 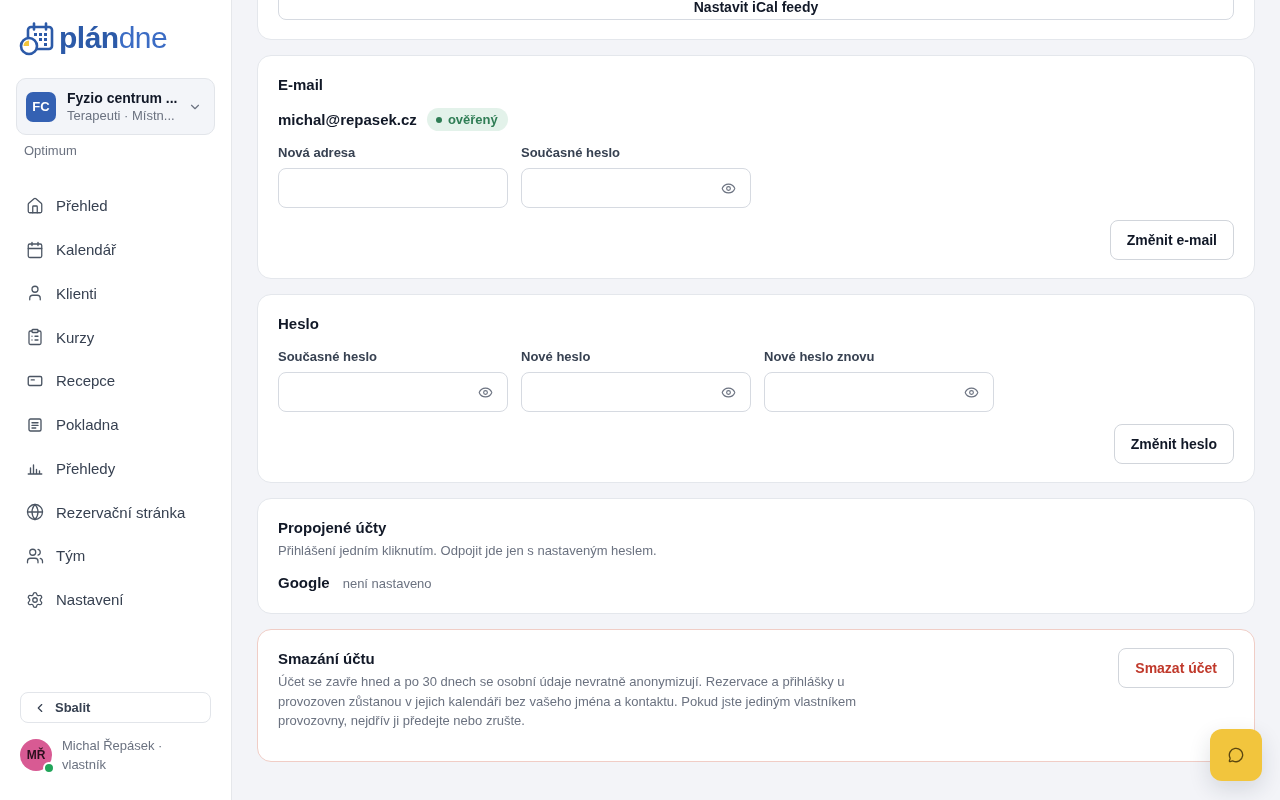 What do you see at coordinates (115, 337) in the screenshot?
I see `nav-item: Kurzy` at bounding box center [115, 337].